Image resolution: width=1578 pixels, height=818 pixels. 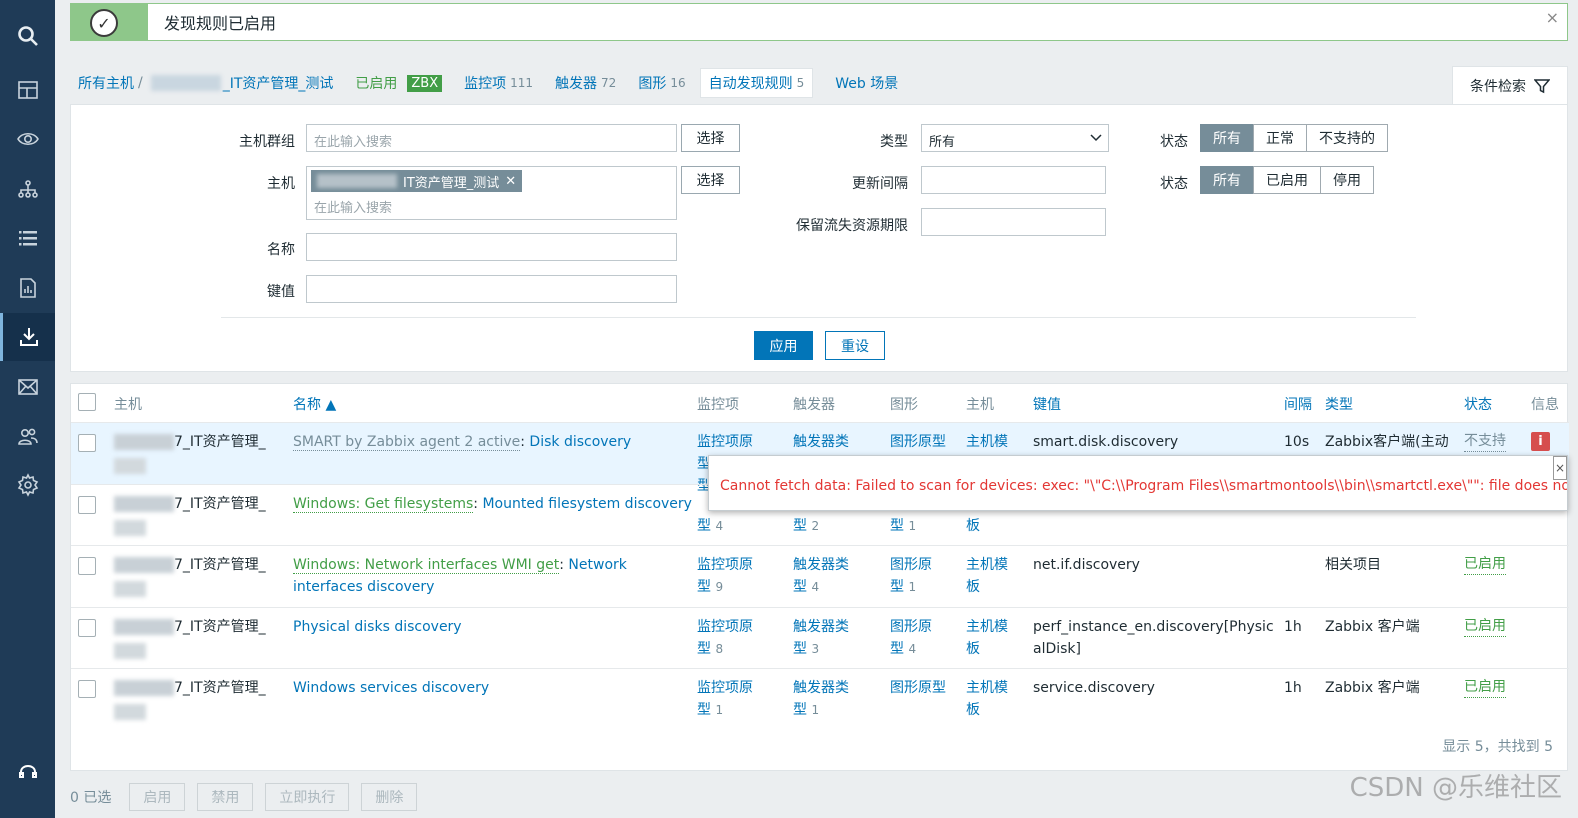 I want to click on data-collection-icon, so click(x=27, y=337).